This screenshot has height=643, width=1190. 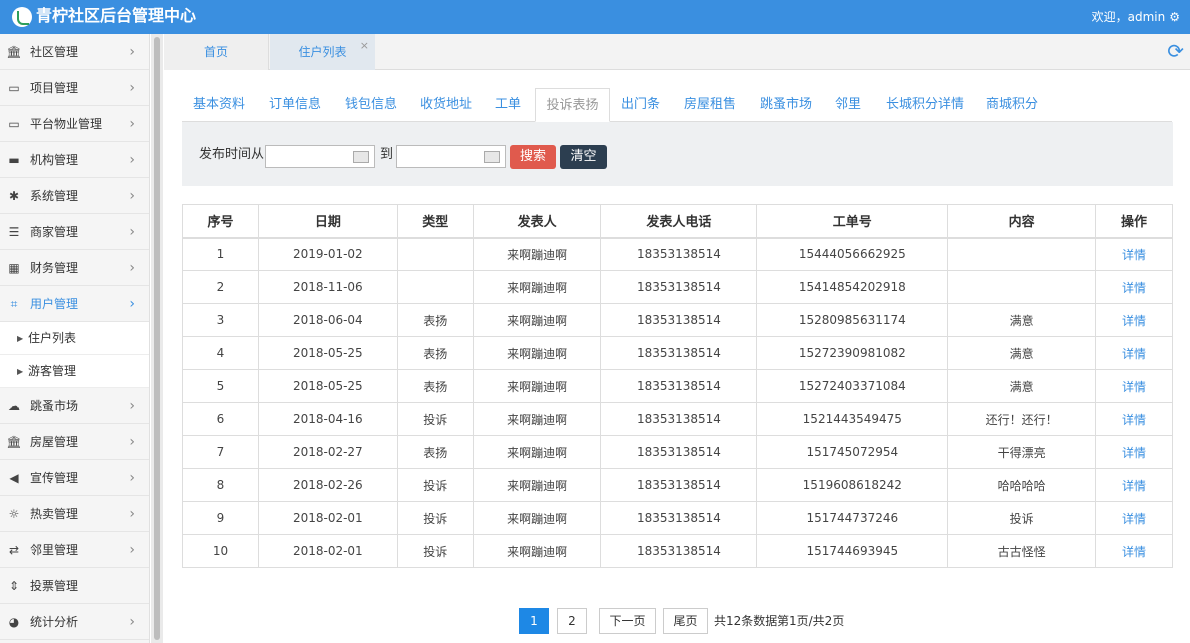 I want to click on subtab-great-wall-points: 长城积分详情, so click(x=925, y=105).